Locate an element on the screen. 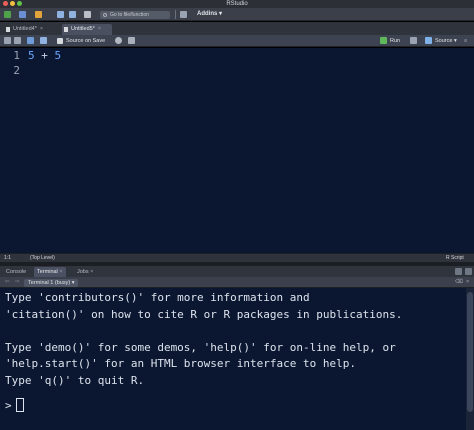 The image size is (474, 430). title-bar: RStudio is located at coordinates (237, 4).